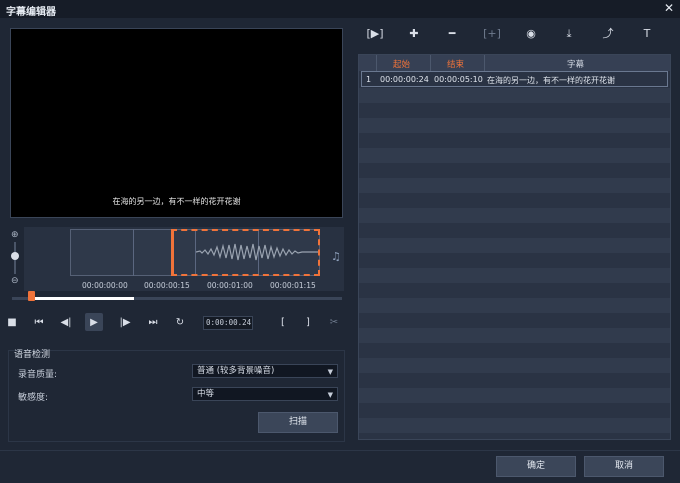 This screenshot has width=680, height=483. What do you see at coordinates (308, 322) in the screenshot?
I see `mark-out-button: ]` at bounding box center [308, 322].